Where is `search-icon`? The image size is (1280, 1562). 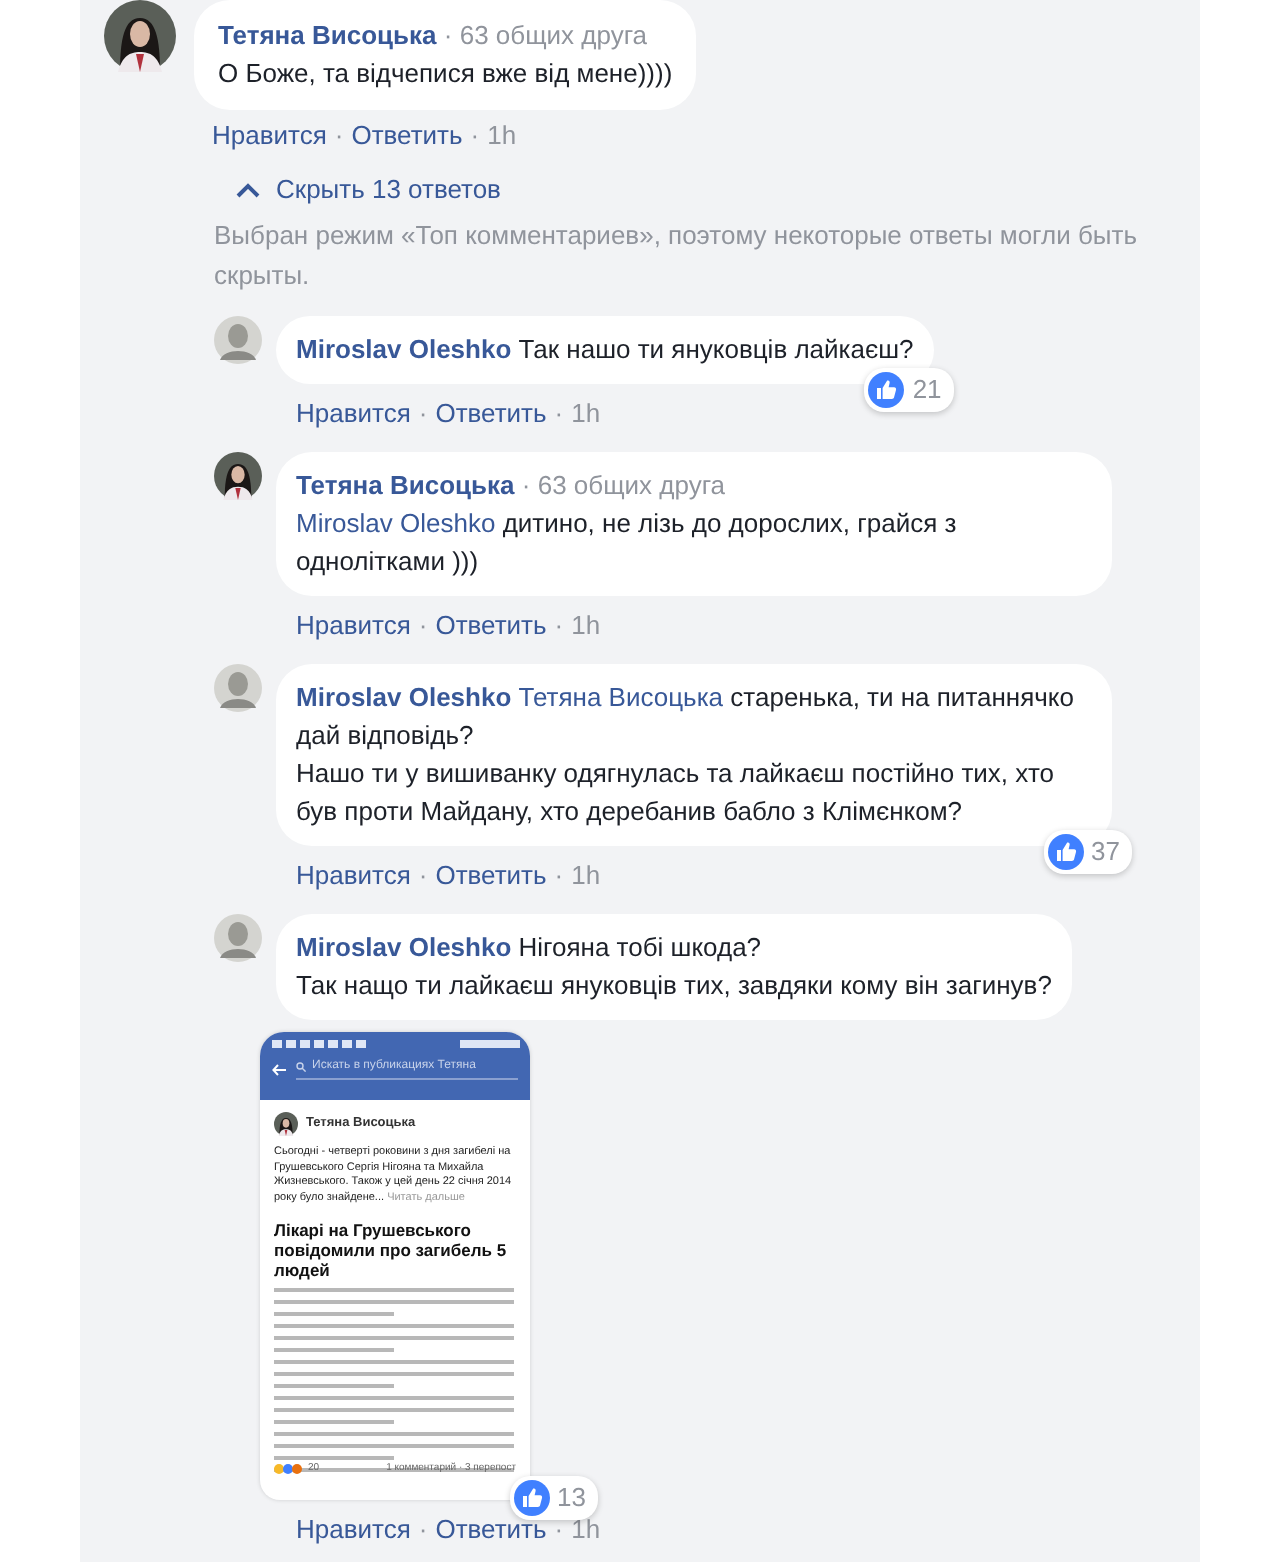
search-icon is located at coordinates (301, 1067).